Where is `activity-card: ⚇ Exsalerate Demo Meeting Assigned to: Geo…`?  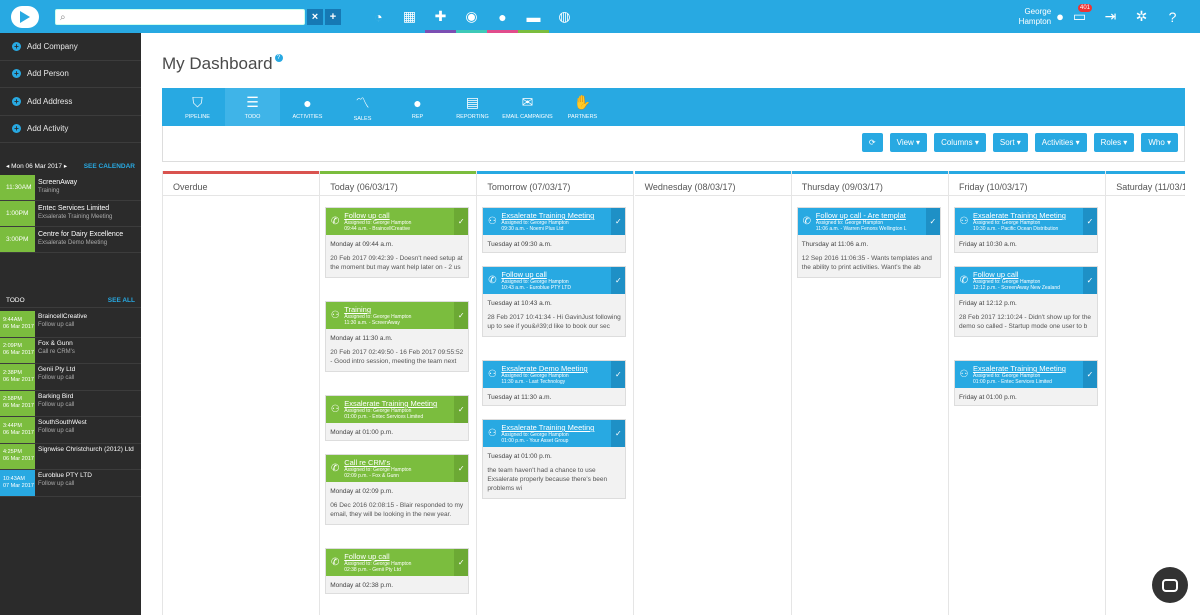
activity-card: ⚇ Exsalerate Demo Meeting Assigned to: Geo… is located at coordinates (554, 383).